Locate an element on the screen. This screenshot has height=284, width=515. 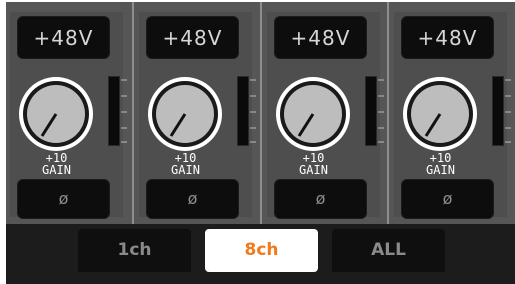
tab-1ch: 1ch is located at coordinates (134, 250).